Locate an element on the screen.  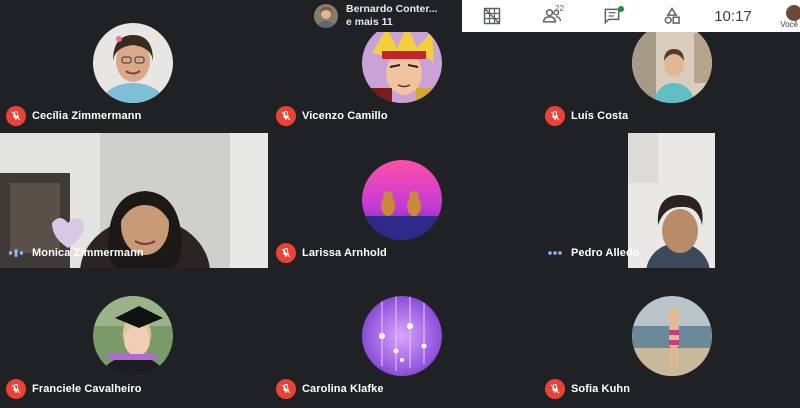
participant-avatar-cecilia is located at coordinates (133, 63).